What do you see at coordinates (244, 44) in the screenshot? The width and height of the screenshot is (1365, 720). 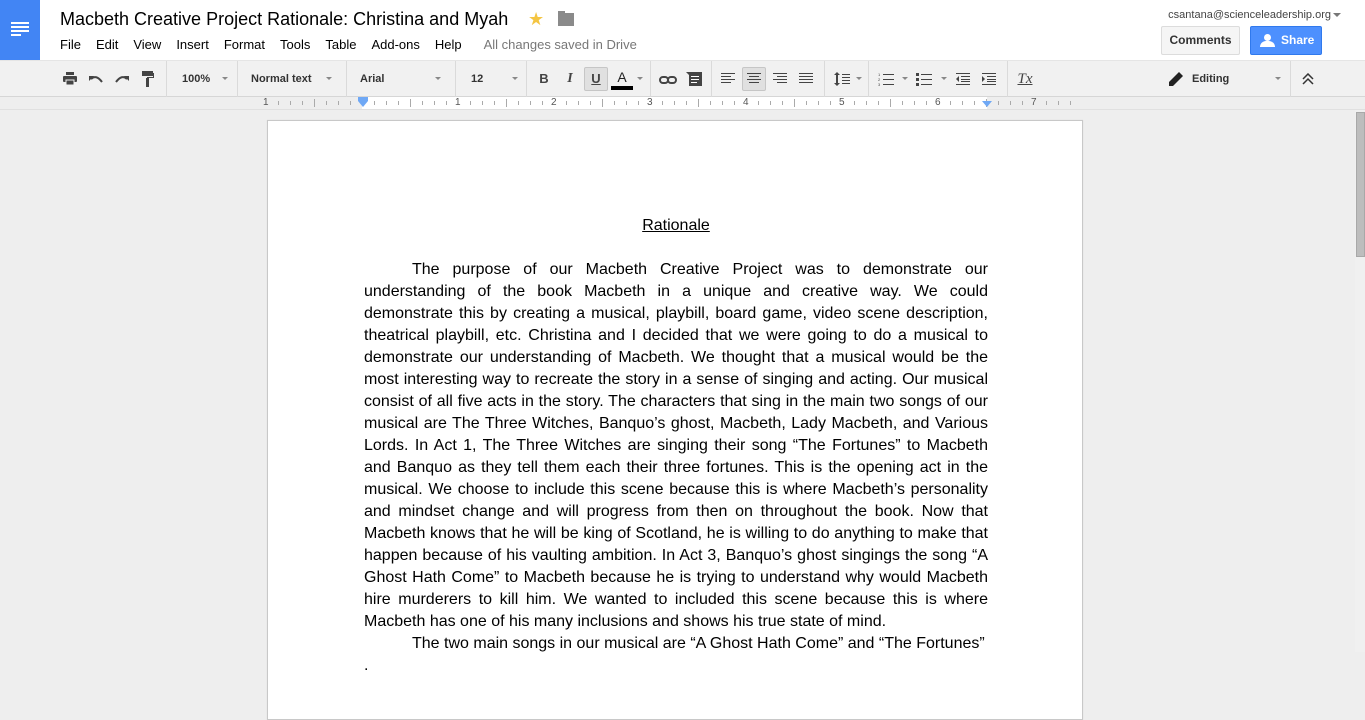 I see `menu-format: Format` at bounding box center [244, 44].